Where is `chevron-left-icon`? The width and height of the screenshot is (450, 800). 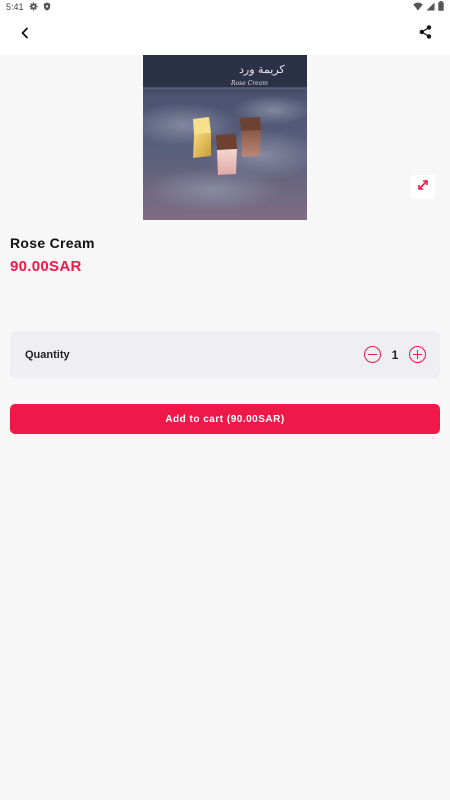
chevron-left-icon is located at coordinates (25, 35).